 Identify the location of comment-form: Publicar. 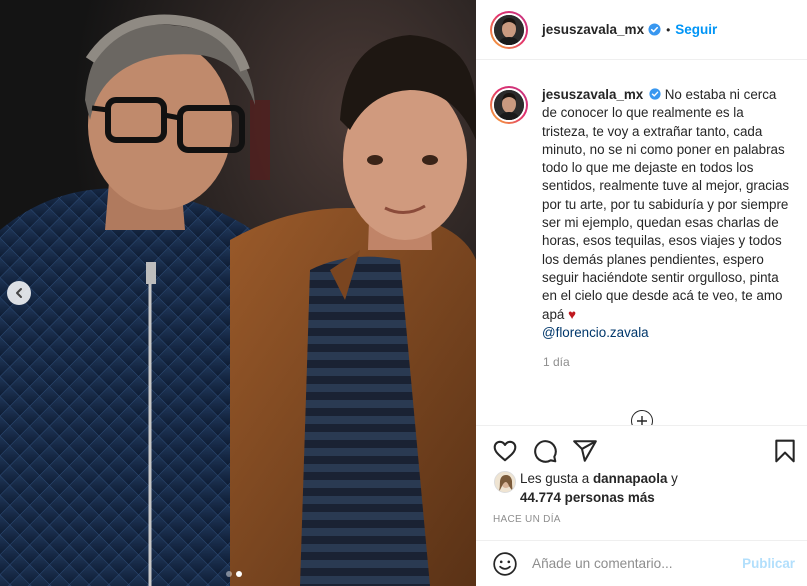
(641, 563).